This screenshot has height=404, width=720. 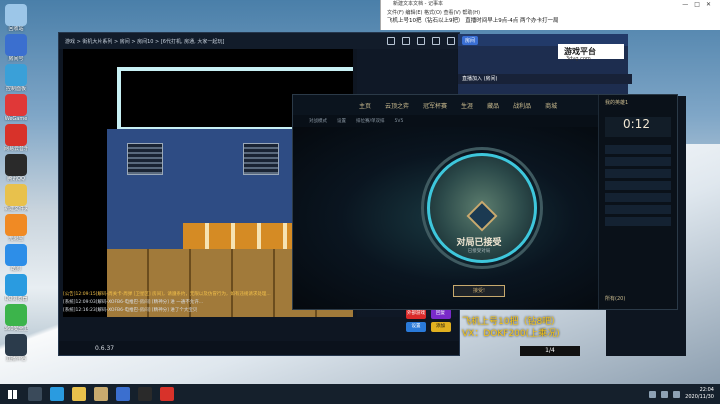 I want to click on sub-settings: 设置, so click(x=341, y=121).